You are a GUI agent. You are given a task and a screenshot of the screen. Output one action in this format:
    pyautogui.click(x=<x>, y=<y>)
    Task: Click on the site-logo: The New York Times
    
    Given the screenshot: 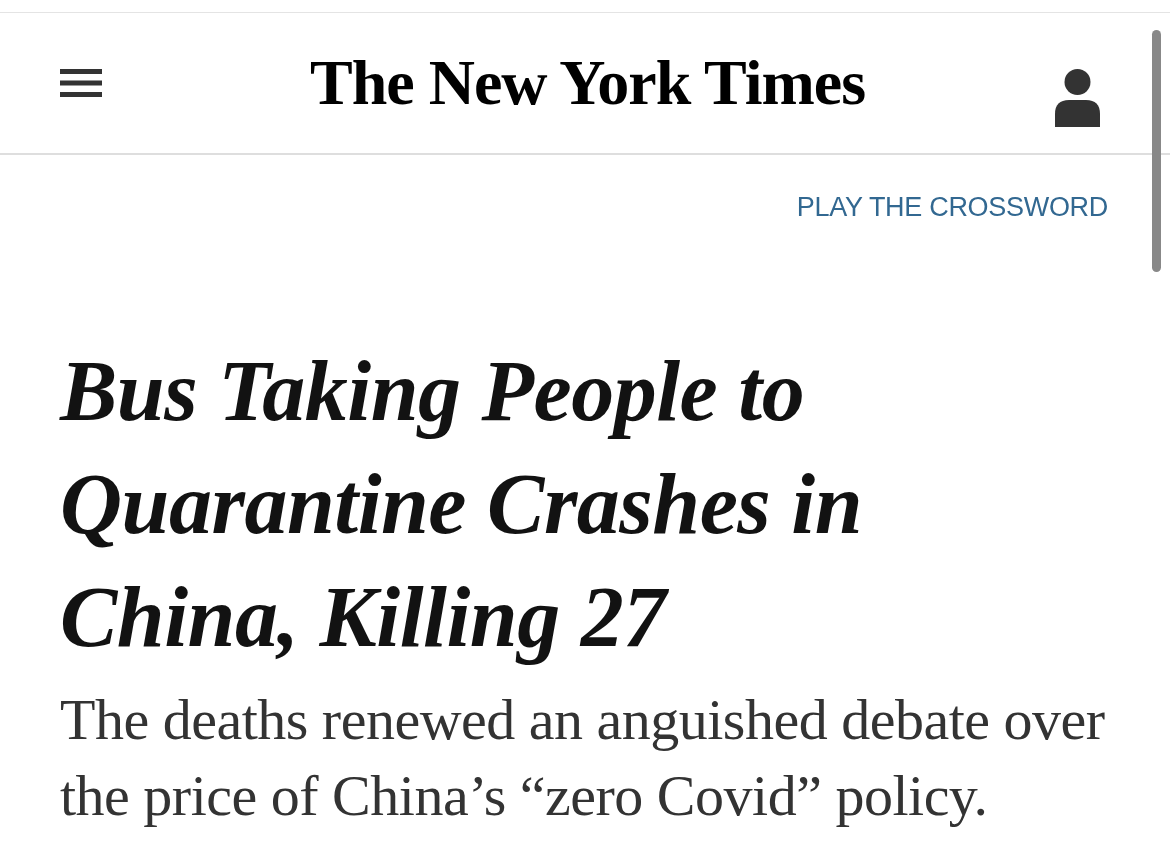 What is the action you would take?
    pyautogui.click(x=587, y=83)
    